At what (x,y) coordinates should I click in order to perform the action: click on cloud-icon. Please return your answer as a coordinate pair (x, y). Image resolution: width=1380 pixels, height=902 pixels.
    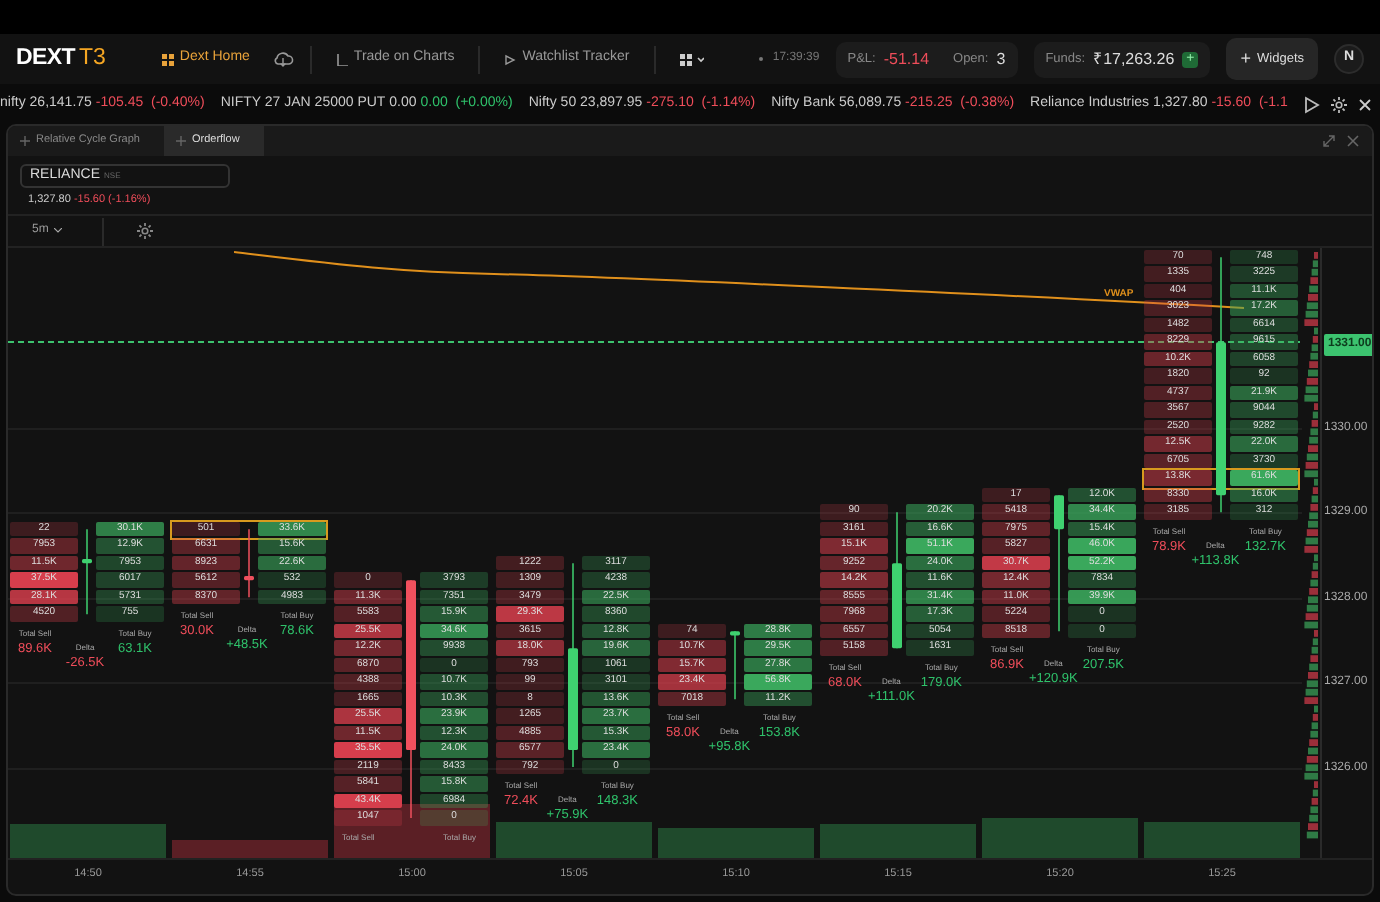
    Looking at the image, I should click on (283, 59).